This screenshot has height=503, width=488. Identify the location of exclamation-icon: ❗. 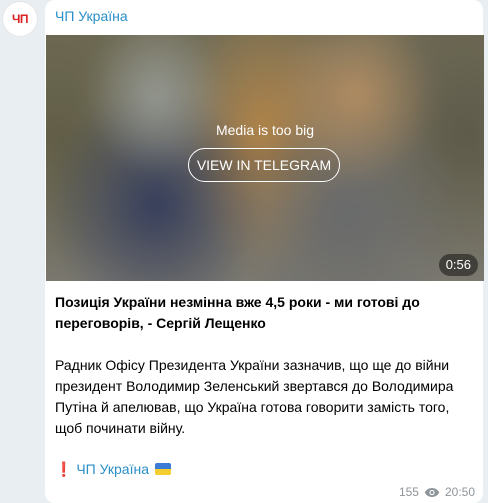
(64, 469).